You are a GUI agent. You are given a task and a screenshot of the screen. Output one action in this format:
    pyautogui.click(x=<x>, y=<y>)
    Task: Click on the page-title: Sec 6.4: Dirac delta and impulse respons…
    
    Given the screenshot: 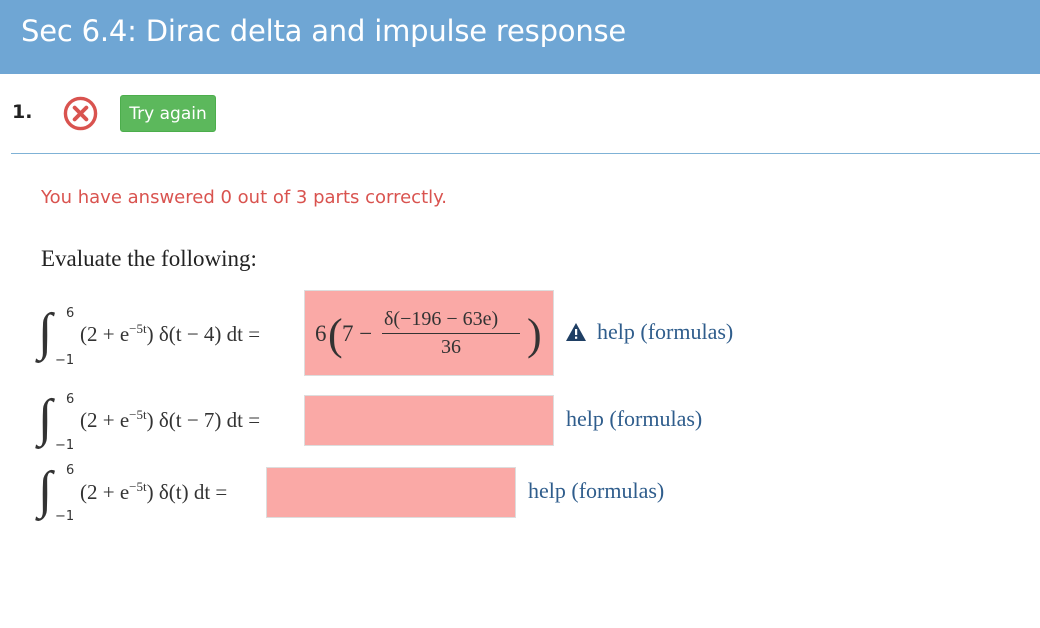 What is the action you would take?
    pyautogui.click(x=324, y=31)
    